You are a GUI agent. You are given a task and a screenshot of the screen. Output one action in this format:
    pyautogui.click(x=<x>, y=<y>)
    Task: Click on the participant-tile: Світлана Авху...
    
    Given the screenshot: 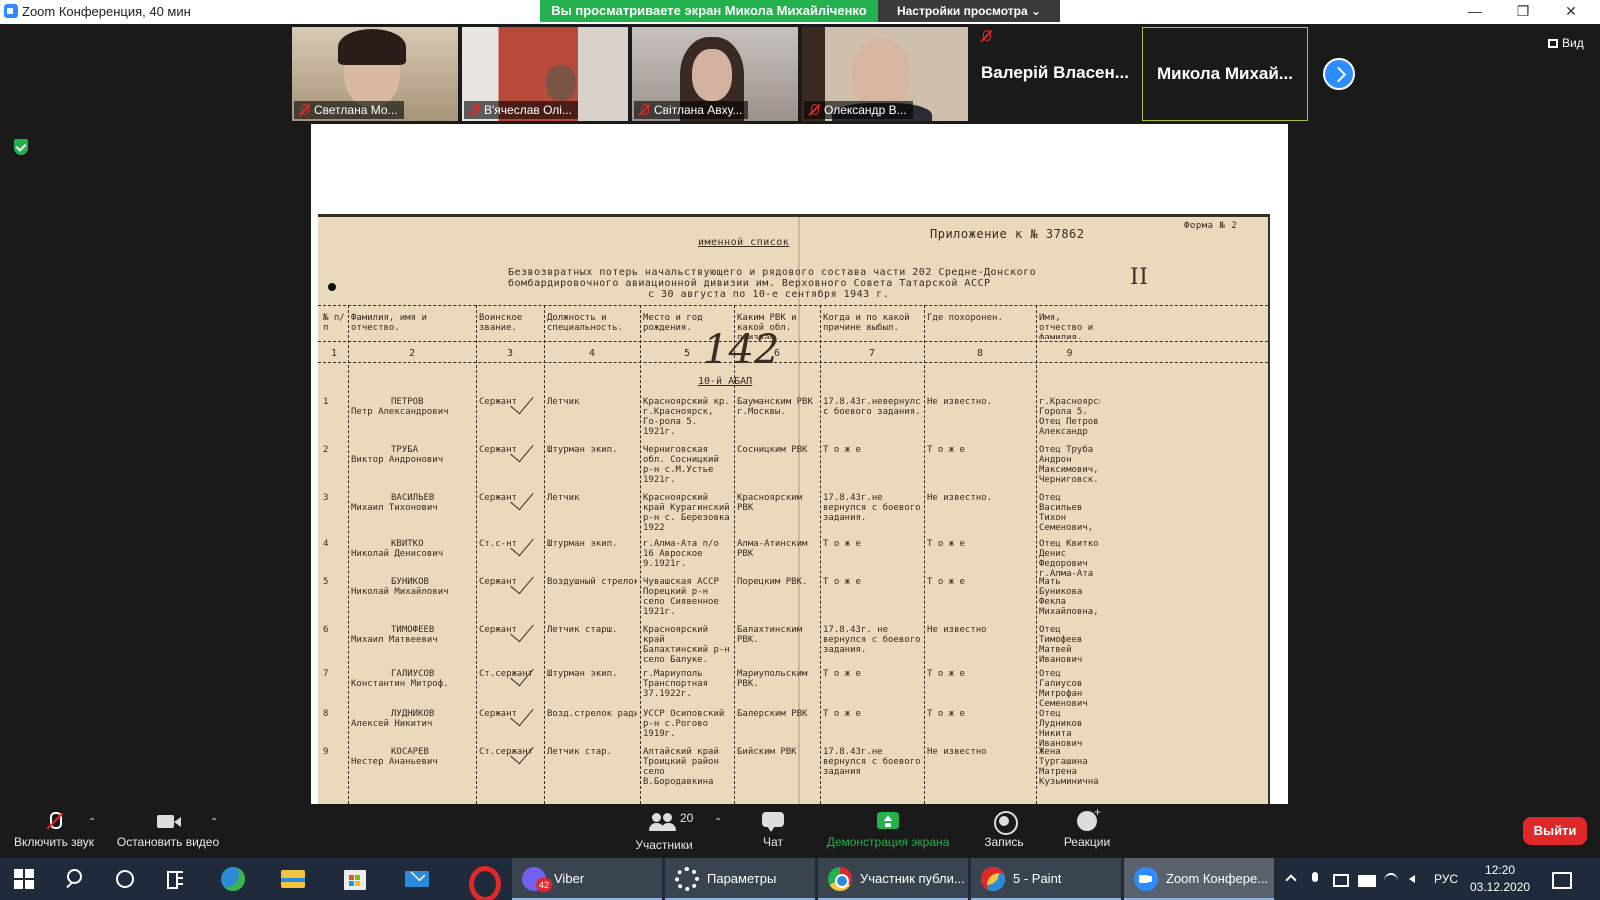 What is the action you would take?
    pyautogui.click(x=715, y=74)
    